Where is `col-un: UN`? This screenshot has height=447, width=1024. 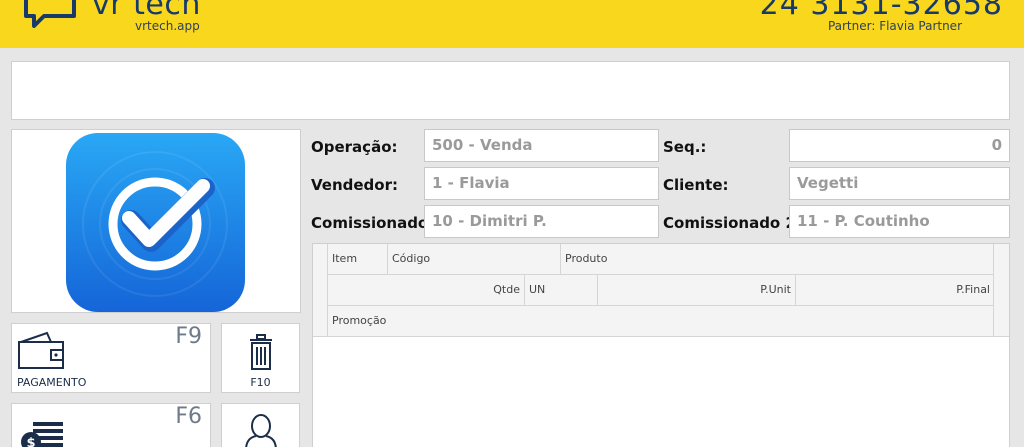 col-un: UN is located at coordinates (561, 290).